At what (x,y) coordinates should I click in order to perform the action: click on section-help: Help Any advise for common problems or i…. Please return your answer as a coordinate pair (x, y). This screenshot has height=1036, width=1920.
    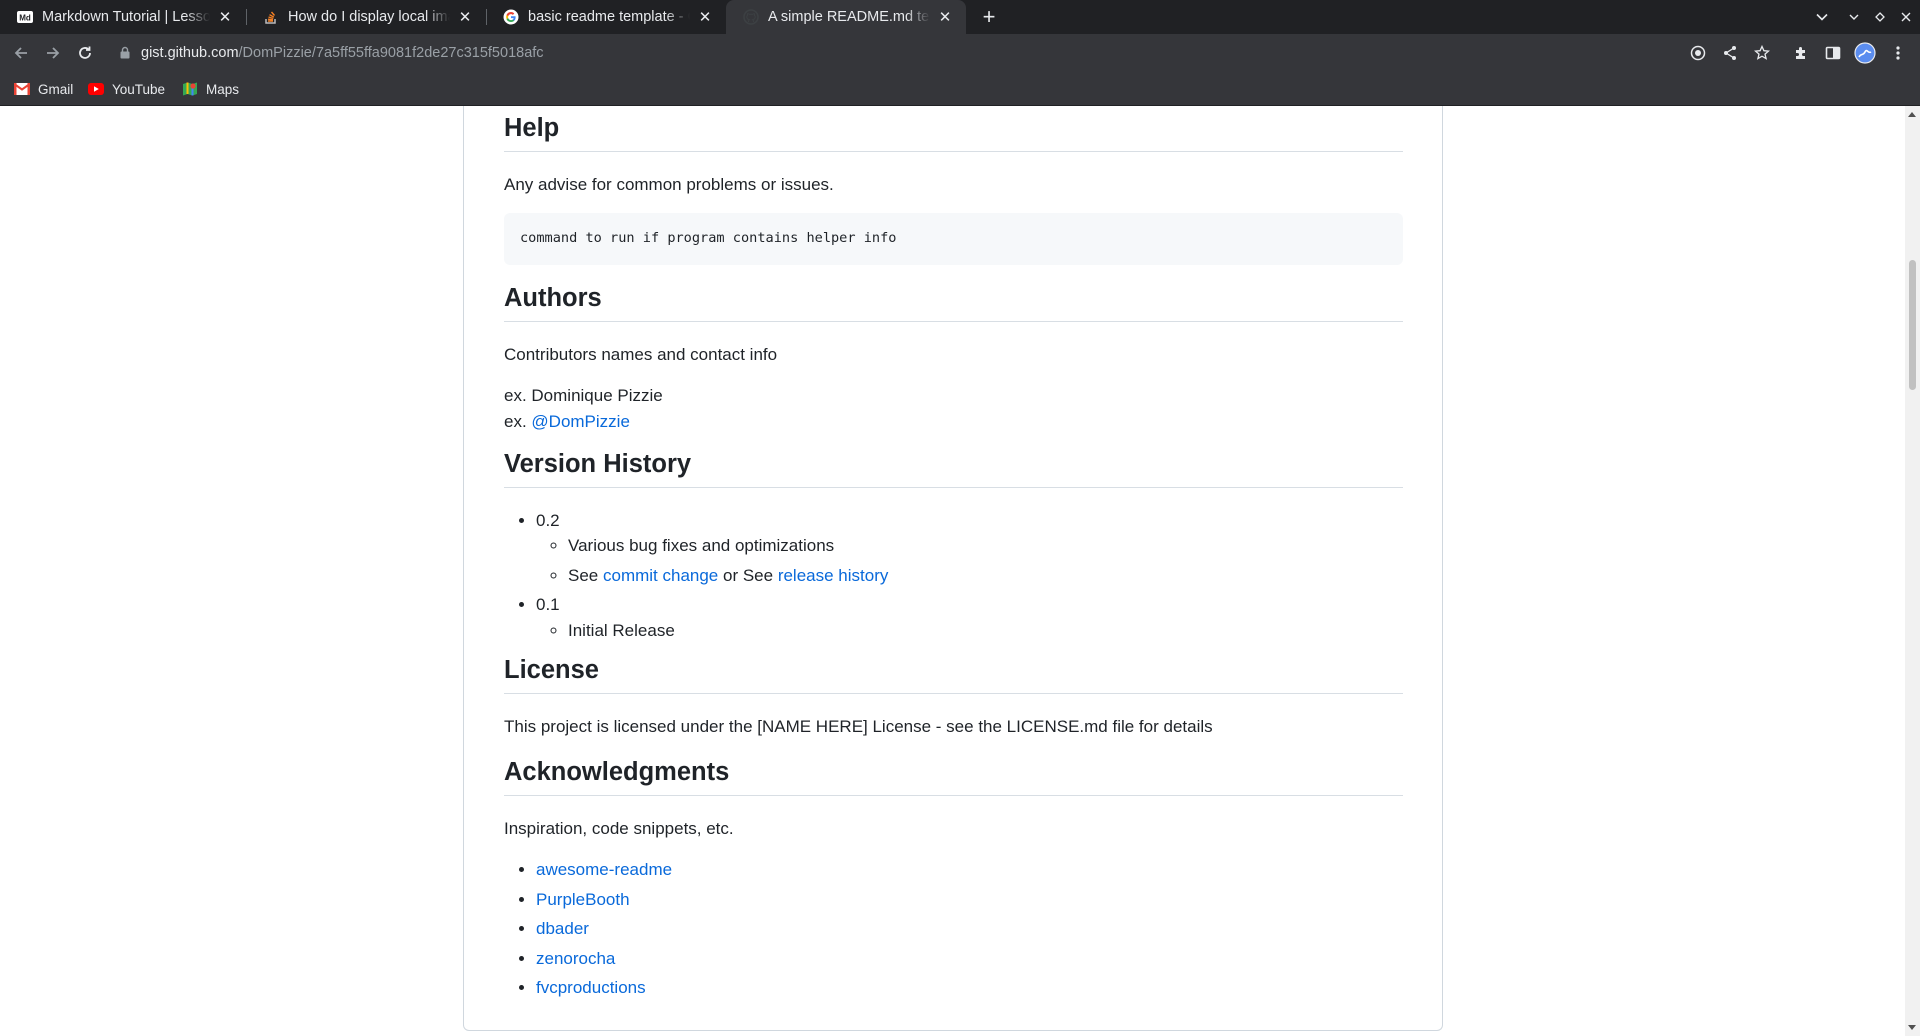
    Looking at the image, I should click on (953, 197).